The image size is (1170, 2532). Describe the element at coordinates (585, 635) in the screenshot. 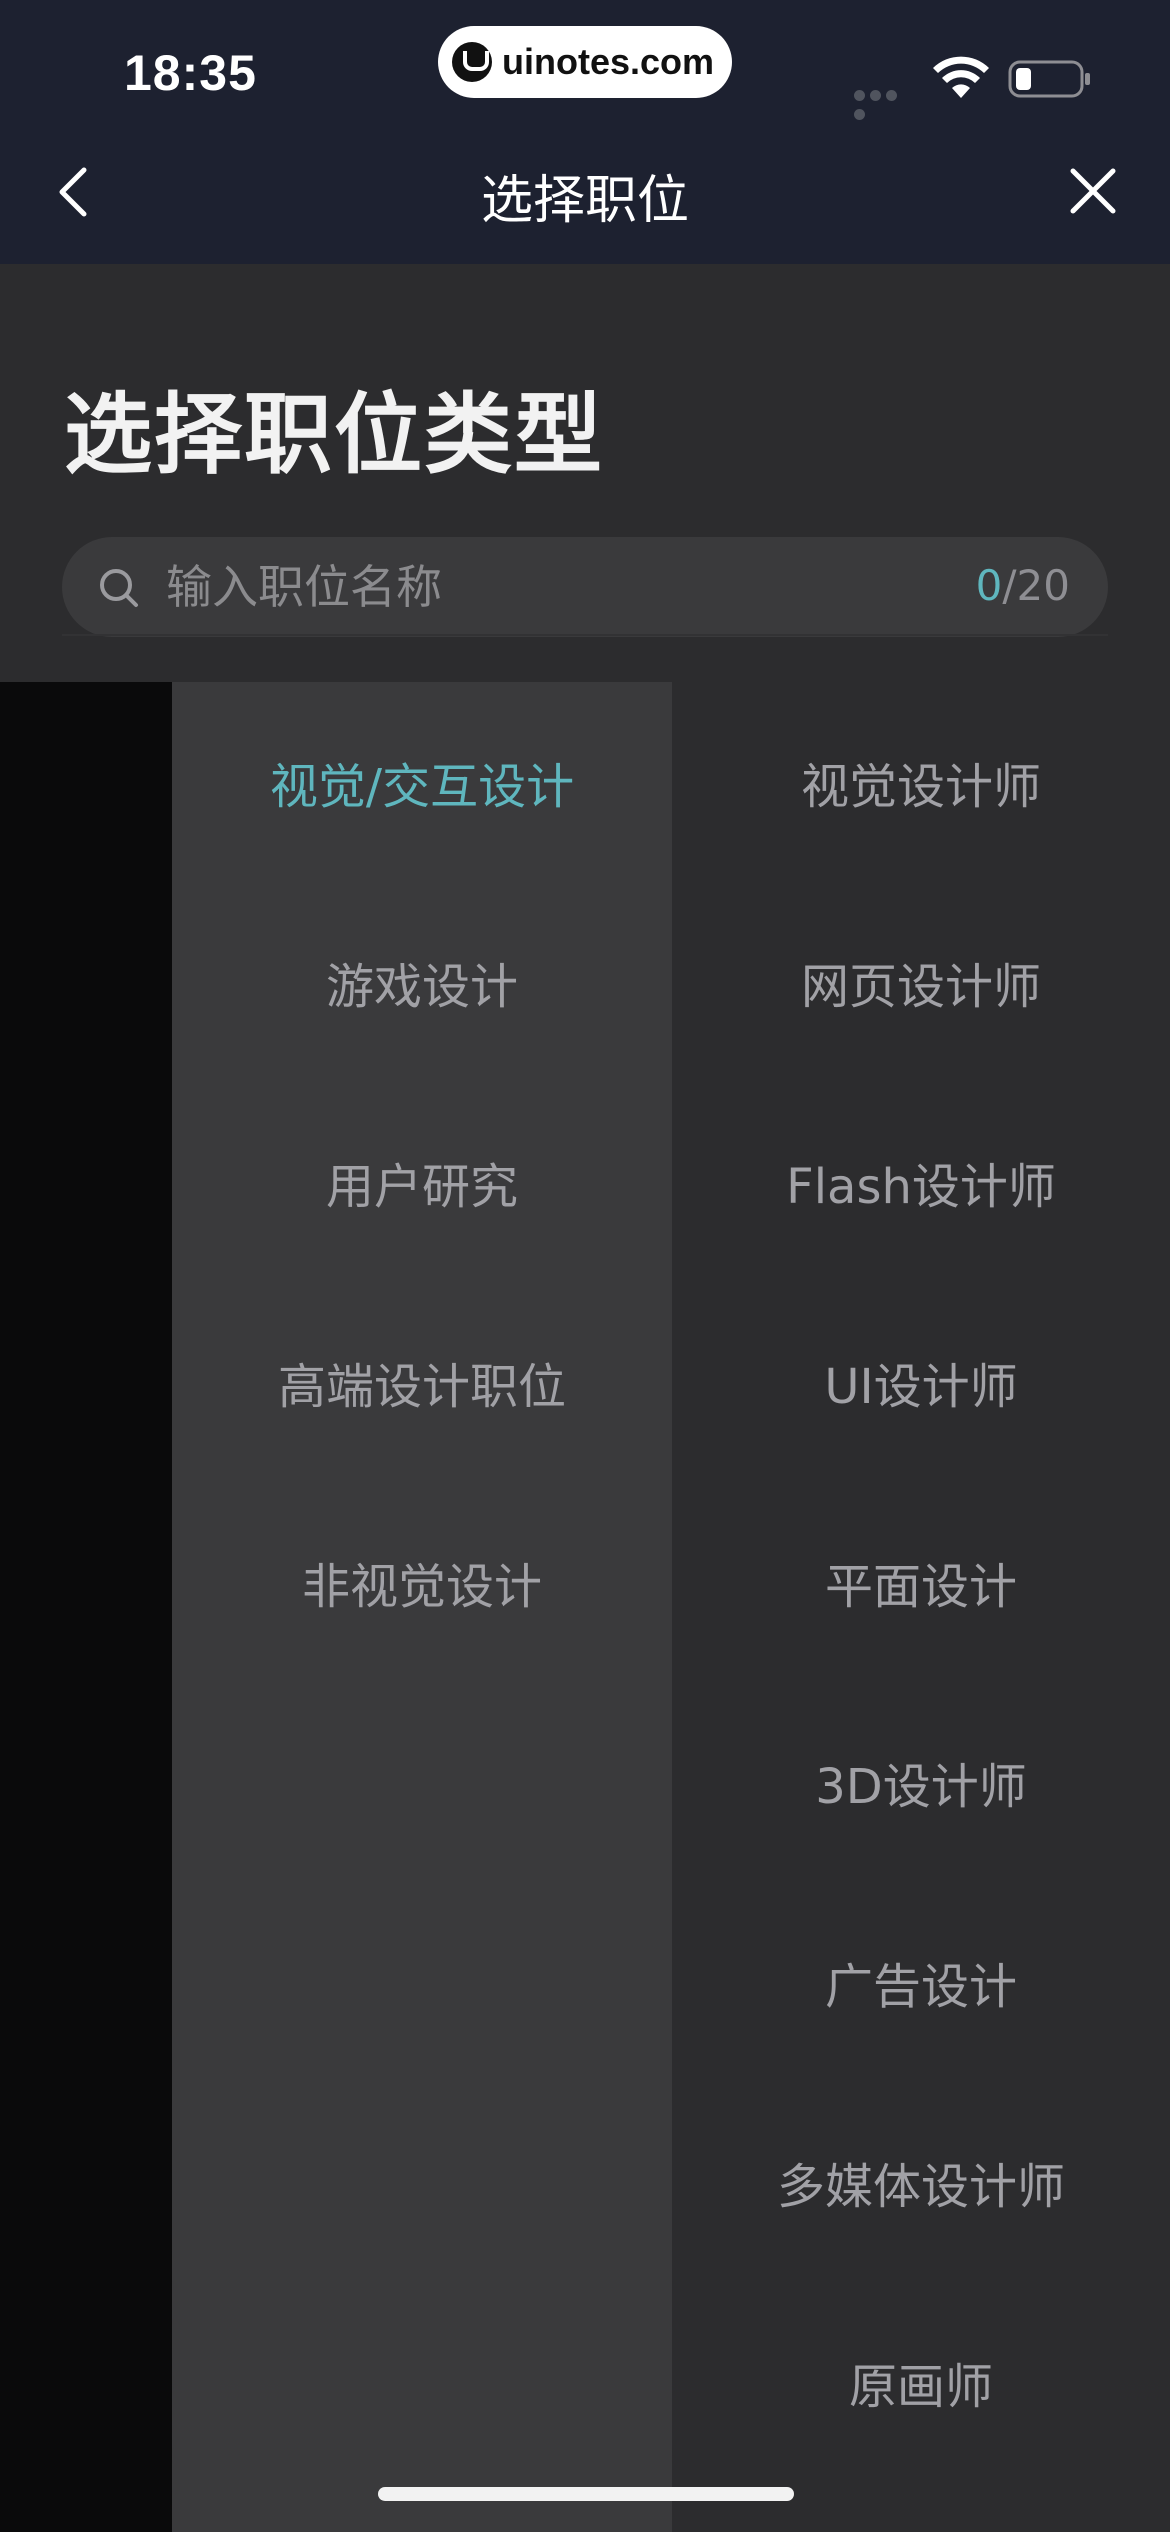

I see `divider` at that location.